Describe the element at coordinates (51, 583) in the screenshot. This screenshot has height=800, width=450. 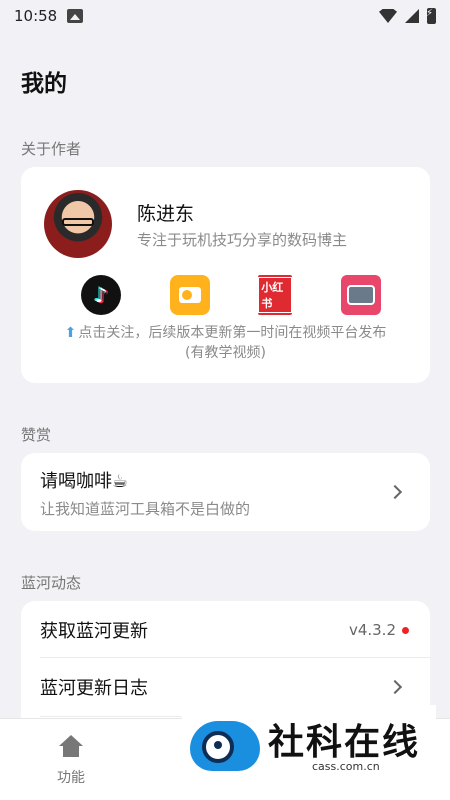
I see `section-label-updates: 蓝河动态` at that location.